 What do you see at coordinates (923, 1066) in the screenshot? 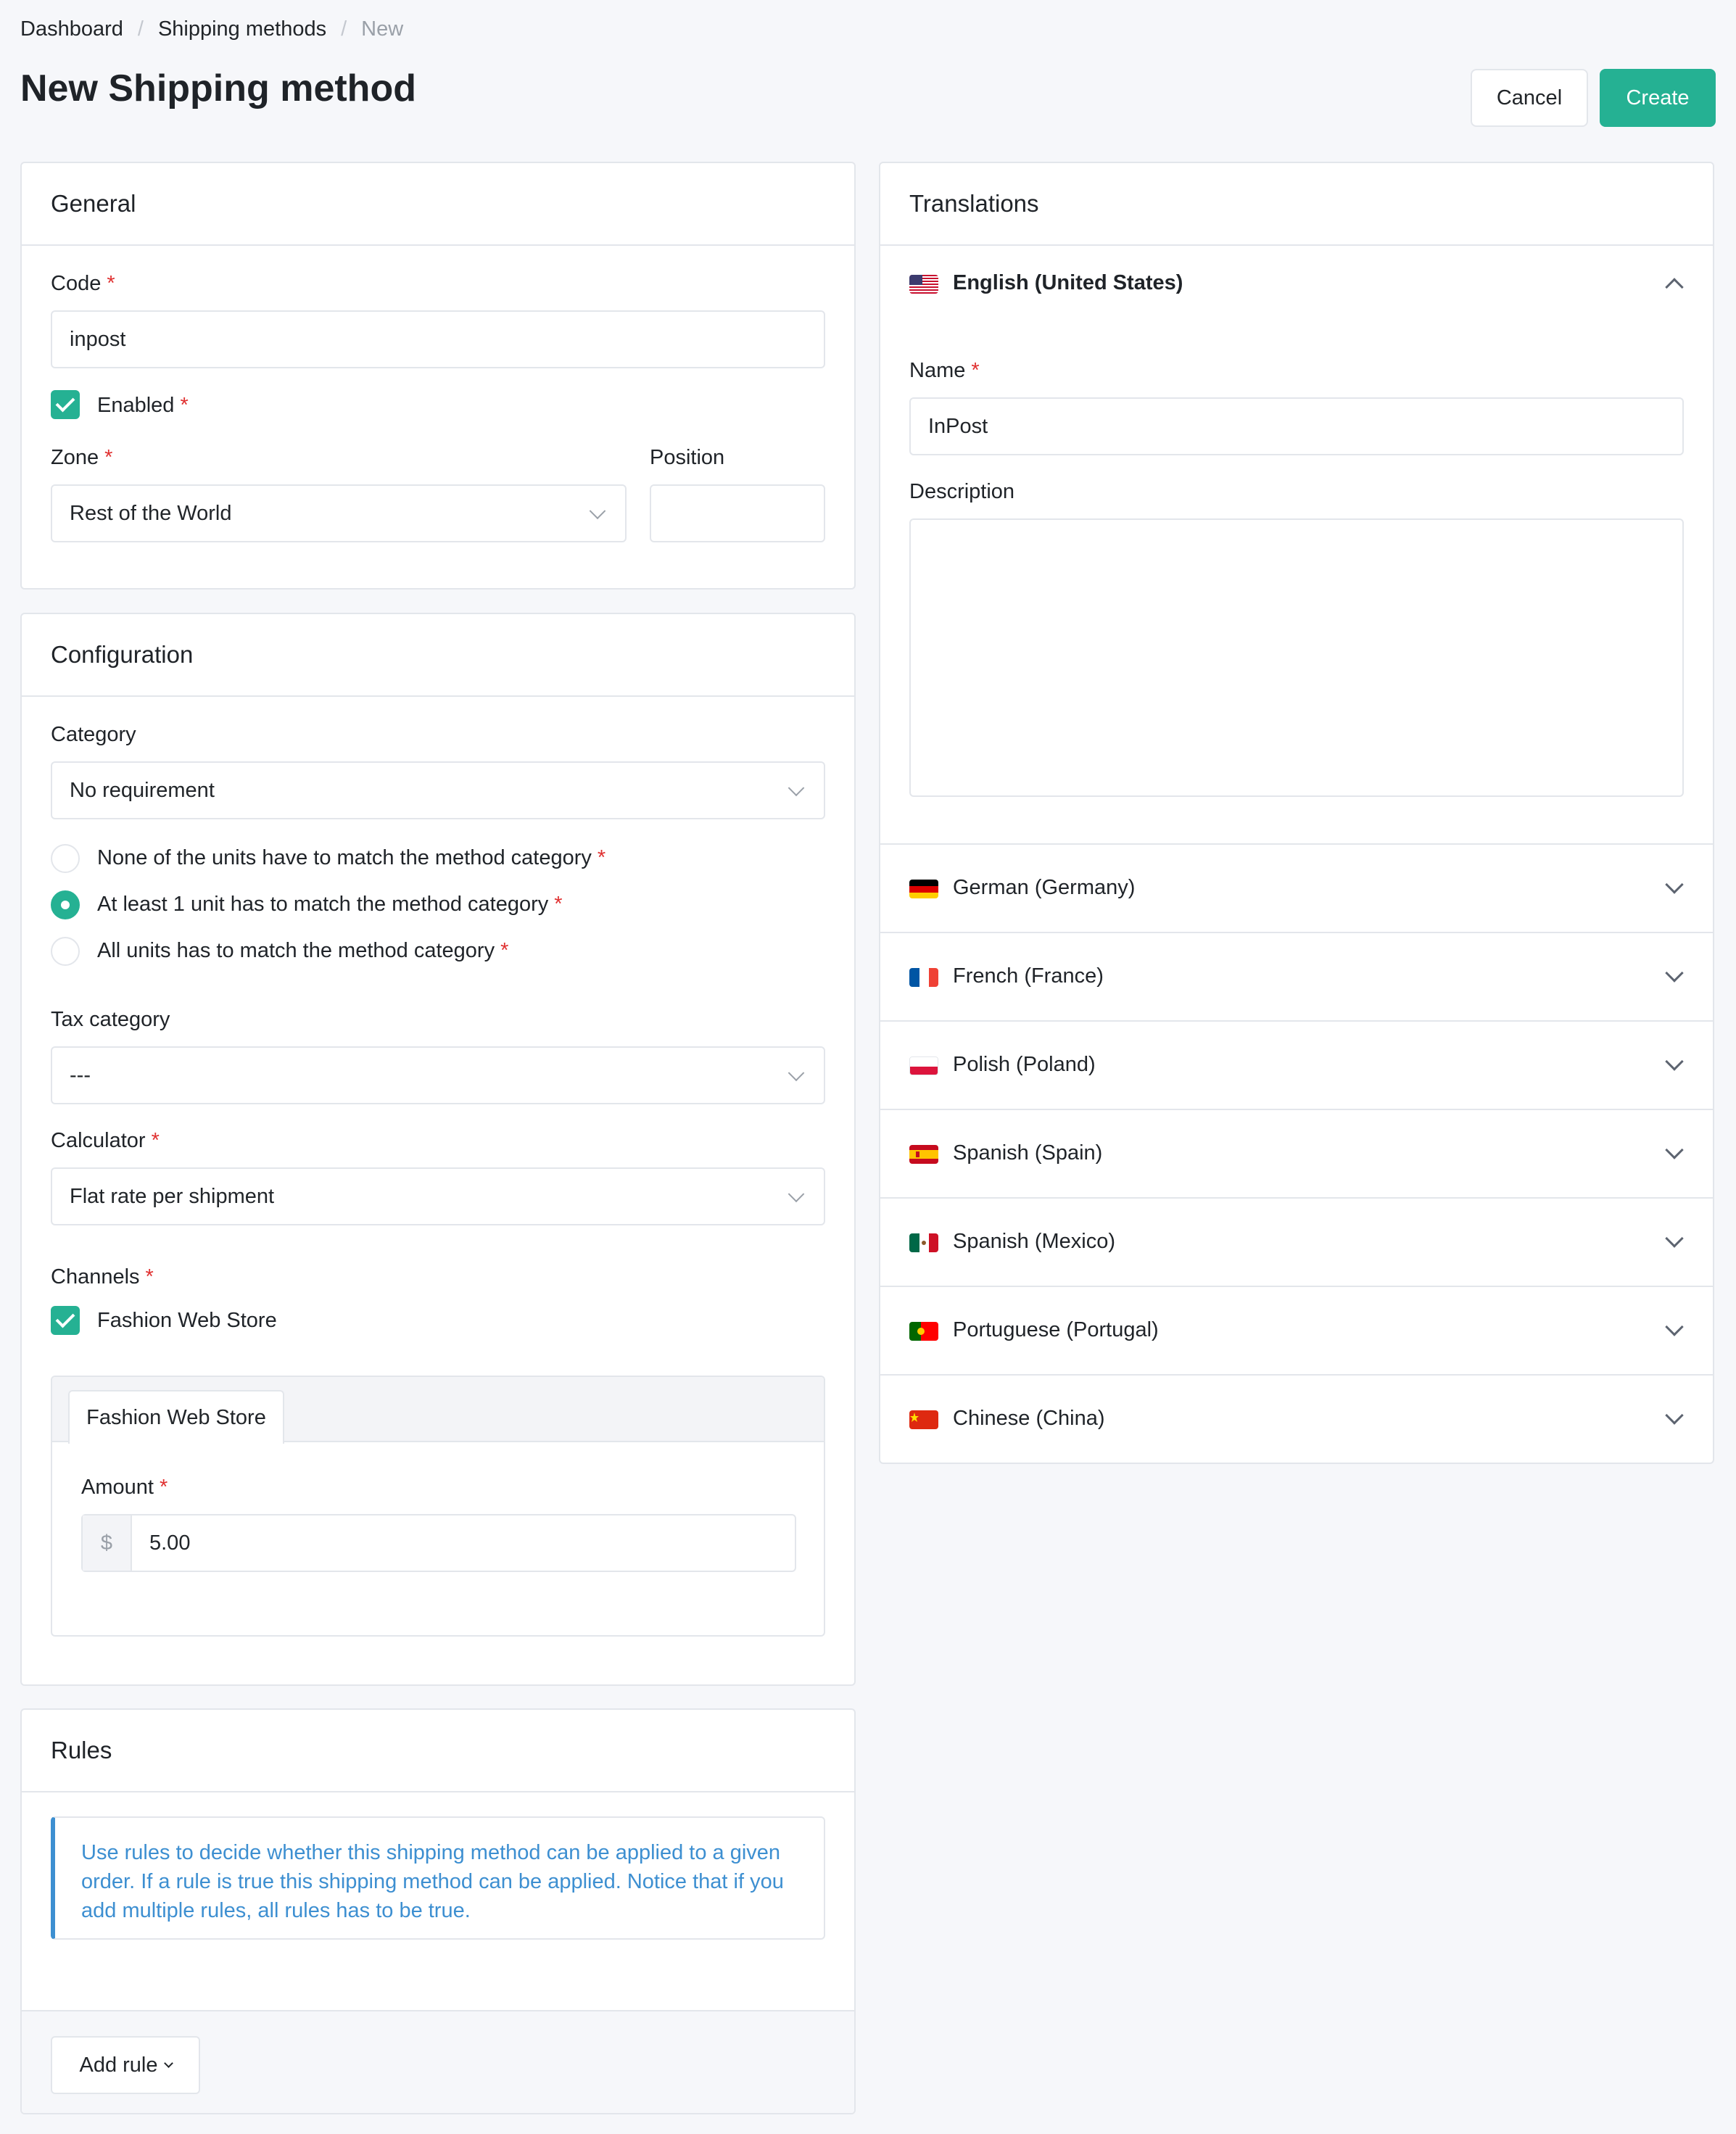
I see `pl-flag-icon` at bounding box center [923, 1066].